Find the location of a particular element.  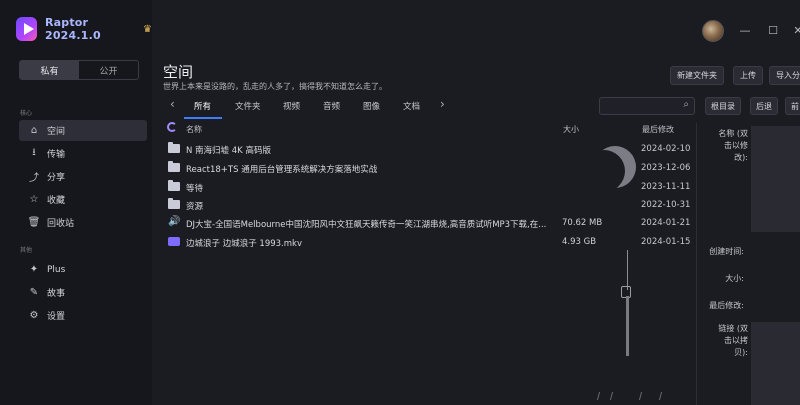

sidebar-item-settings: ⚙ 设置 is located at coordinates (83, 315).